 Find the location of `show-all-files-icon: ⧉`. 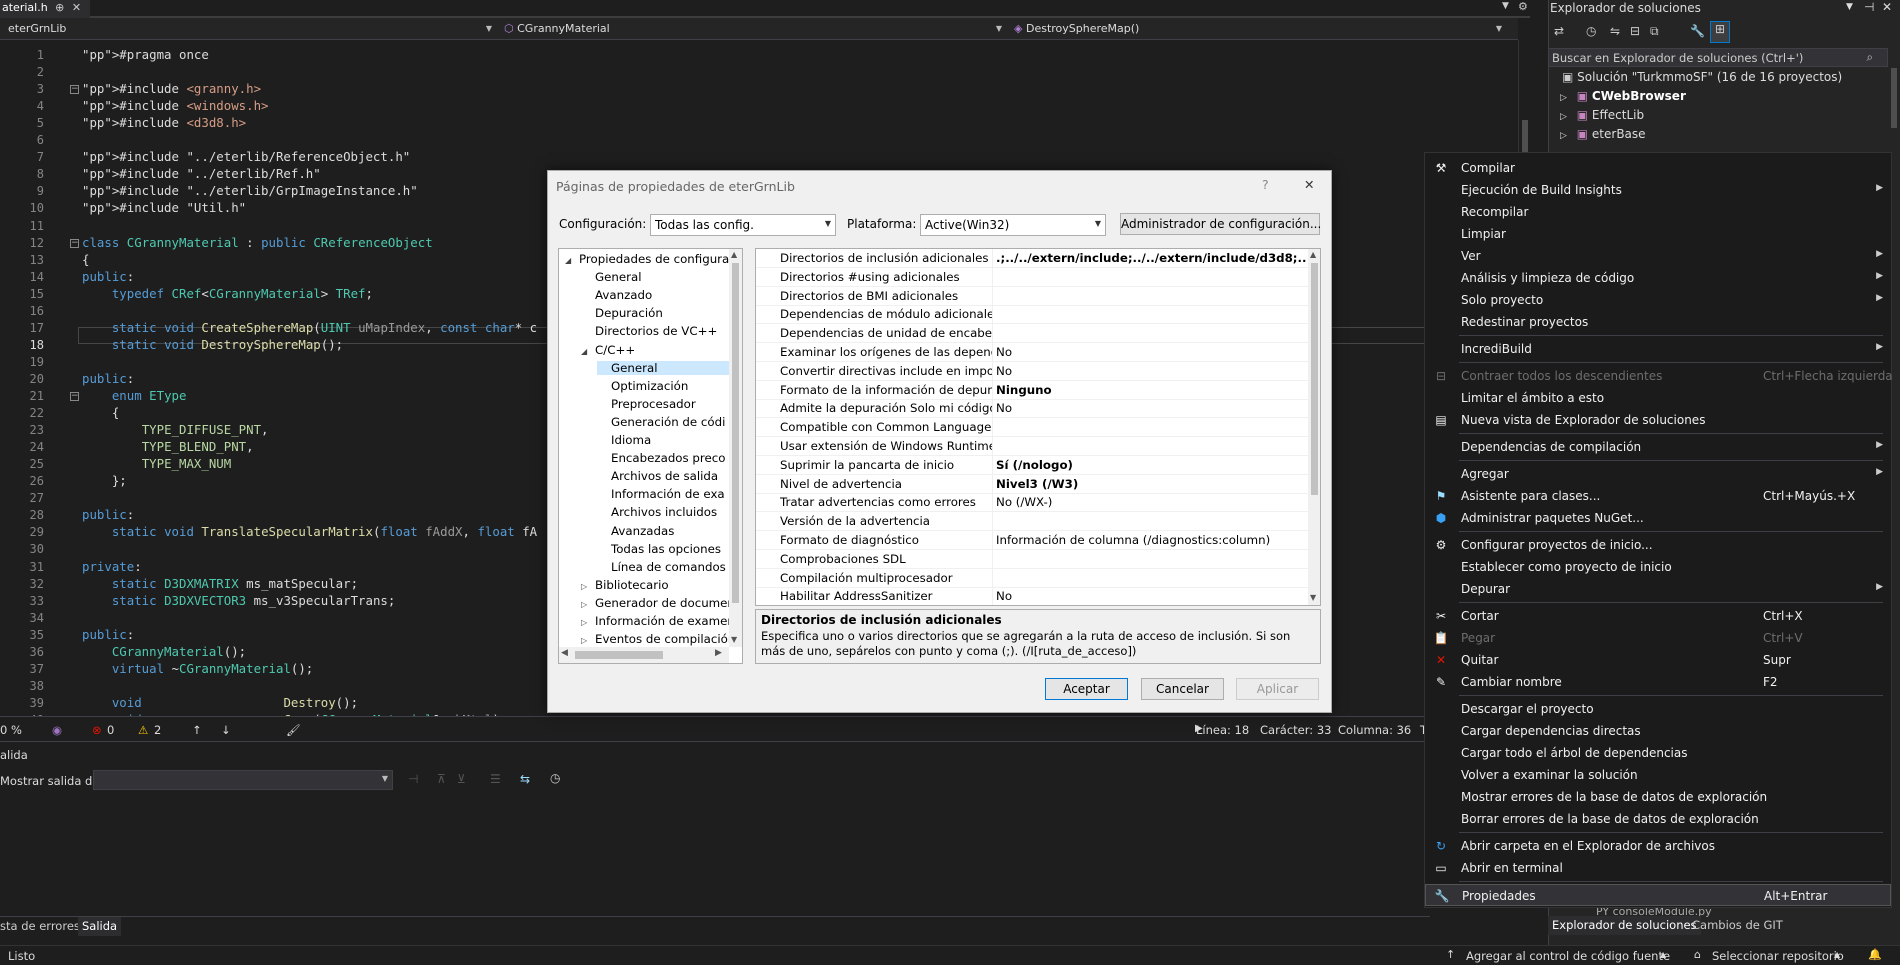

show-all-files-icon: ⧉ is located at coordinates (1654, 31).